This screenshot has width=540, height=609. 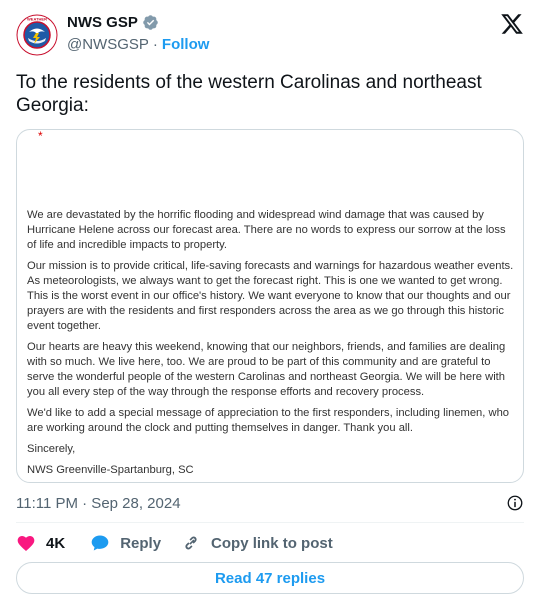 I want to click on divider, so click(x=270, y=522).